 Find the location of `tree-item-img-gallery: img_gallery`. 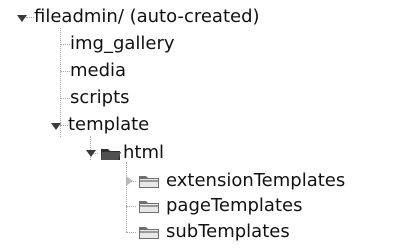

tree-item-img-gallery: img_gallery is located at coordinates (123, 44).